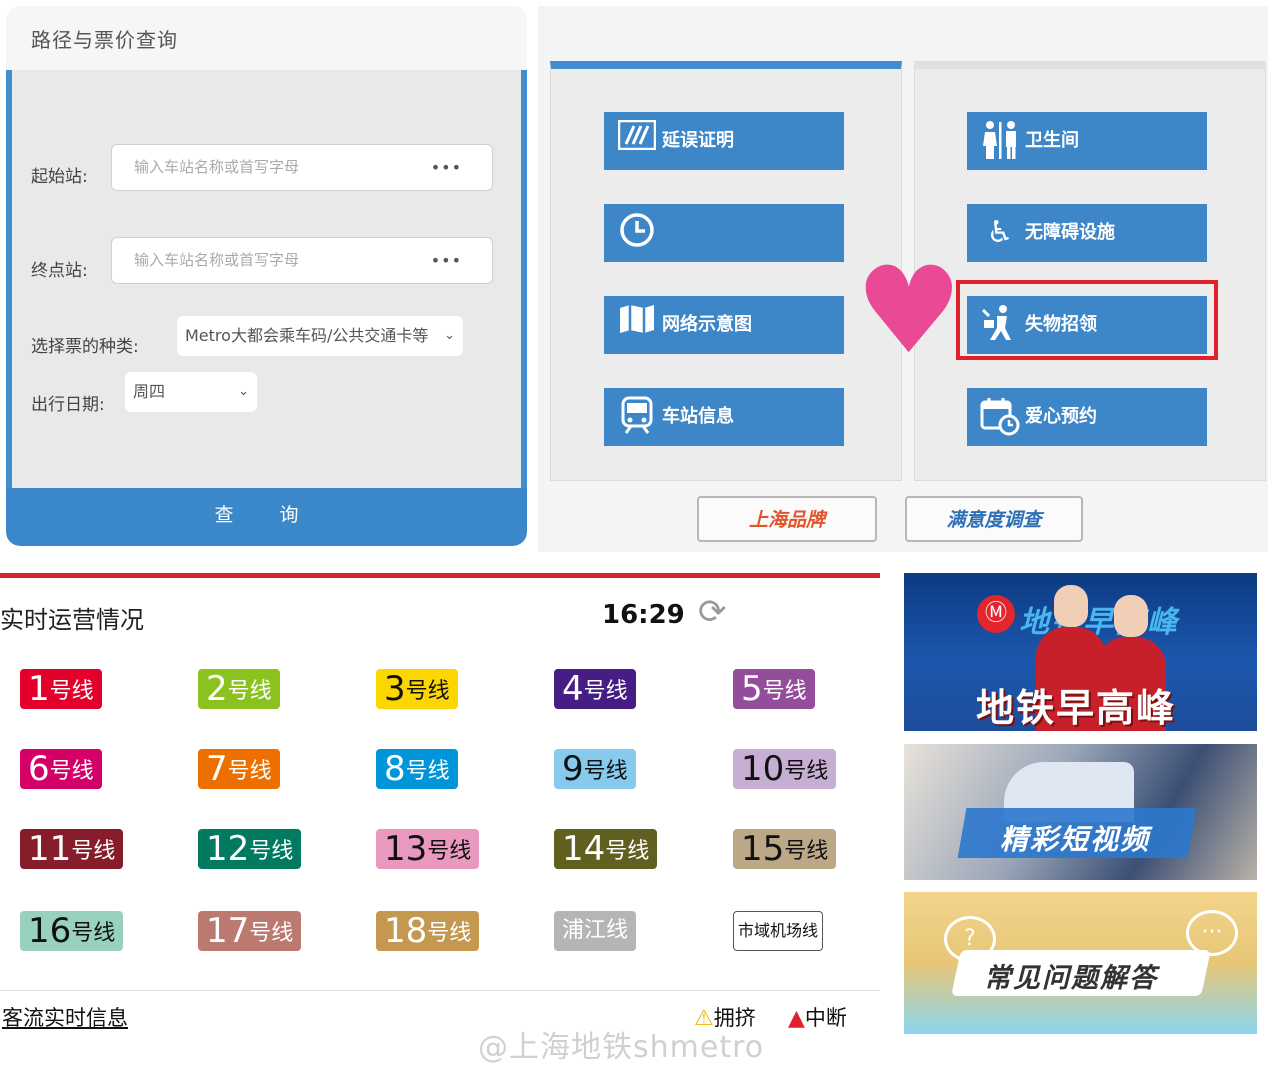 This screenshot has height=1066, width=1280. What do you see at coordinates (778, 931) in the screenshot?
I see `line-badge: 市域机场线` at bounding box center [778, 931].